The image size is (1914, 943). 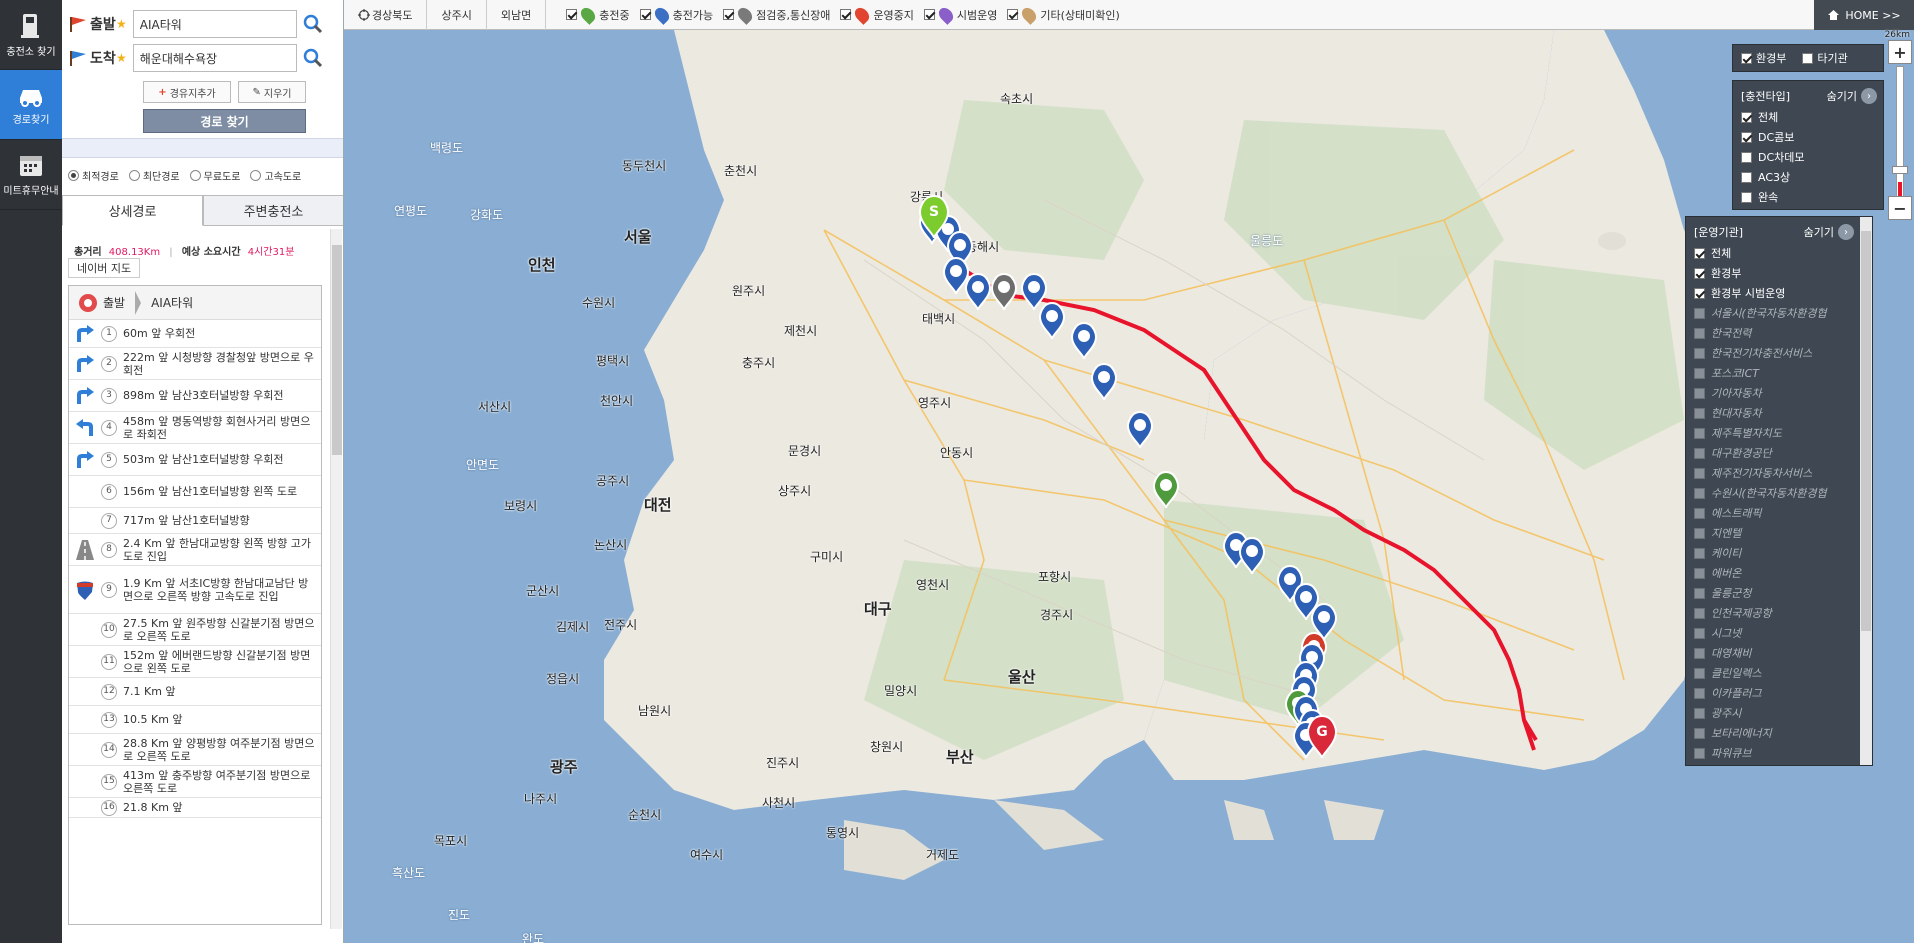 I want to click on option-highway: 고속도로, so click(x=275, y=175).